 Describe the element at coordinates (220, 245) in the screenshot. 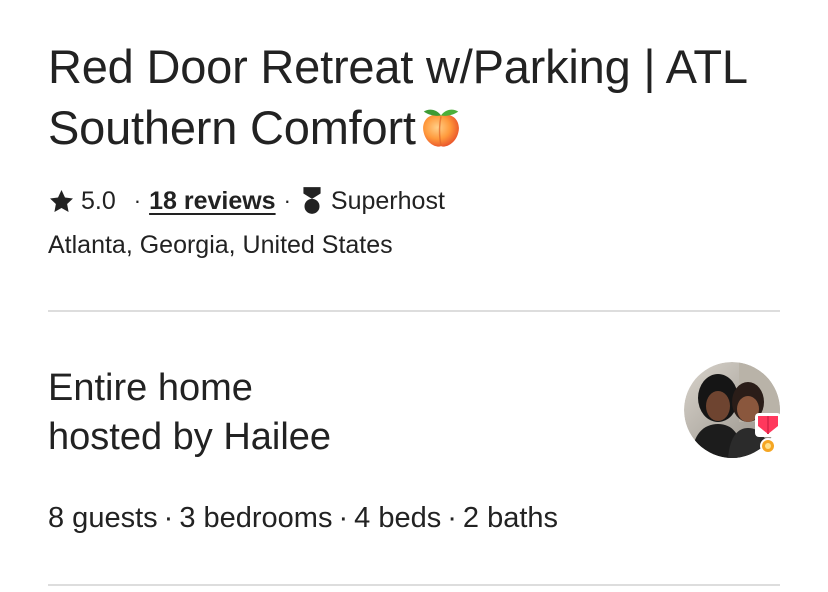

I see `listing-location: Atlanta, Georgia, United States` at that location.